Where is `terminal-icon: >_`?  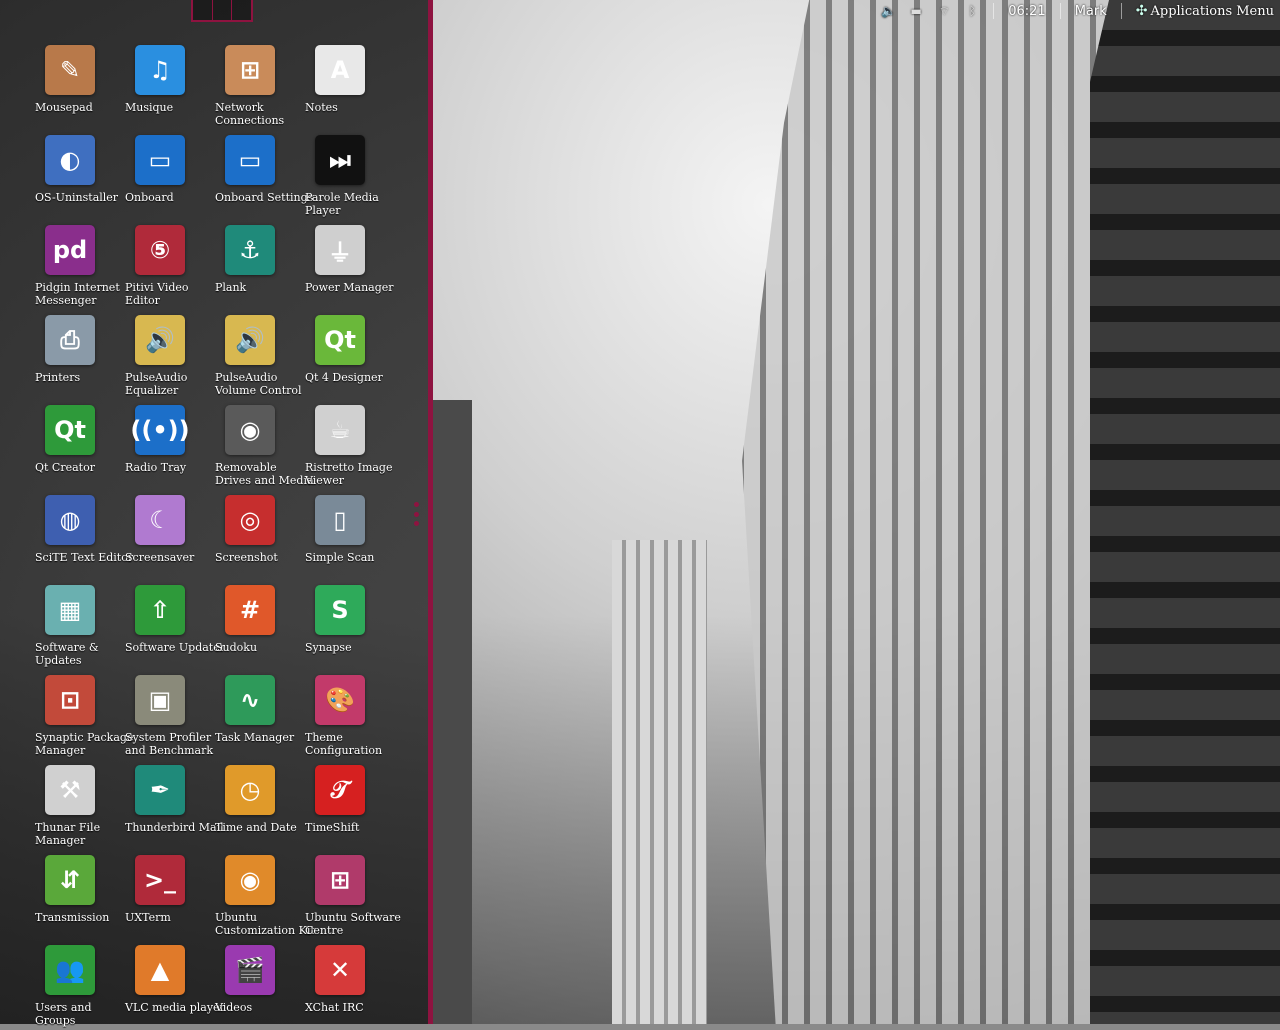 terminal-icon: >_ is located at coordinates (160, 880).